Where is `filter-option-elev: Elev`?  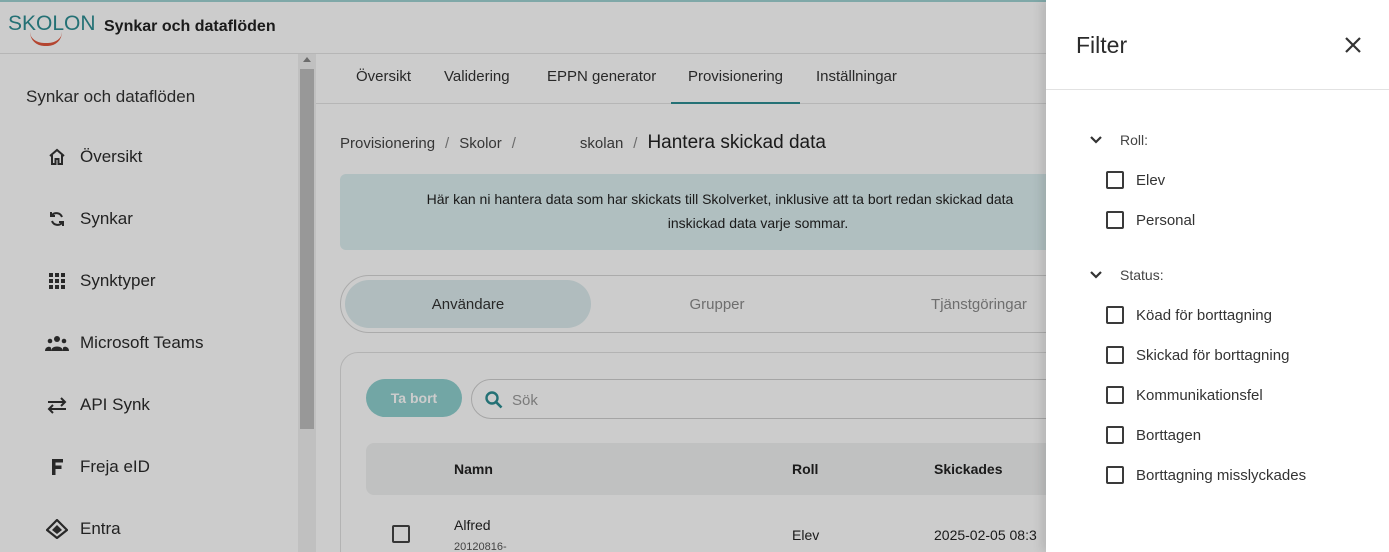
filter-option-elev: Elev is located at coordinates (1135, 180).